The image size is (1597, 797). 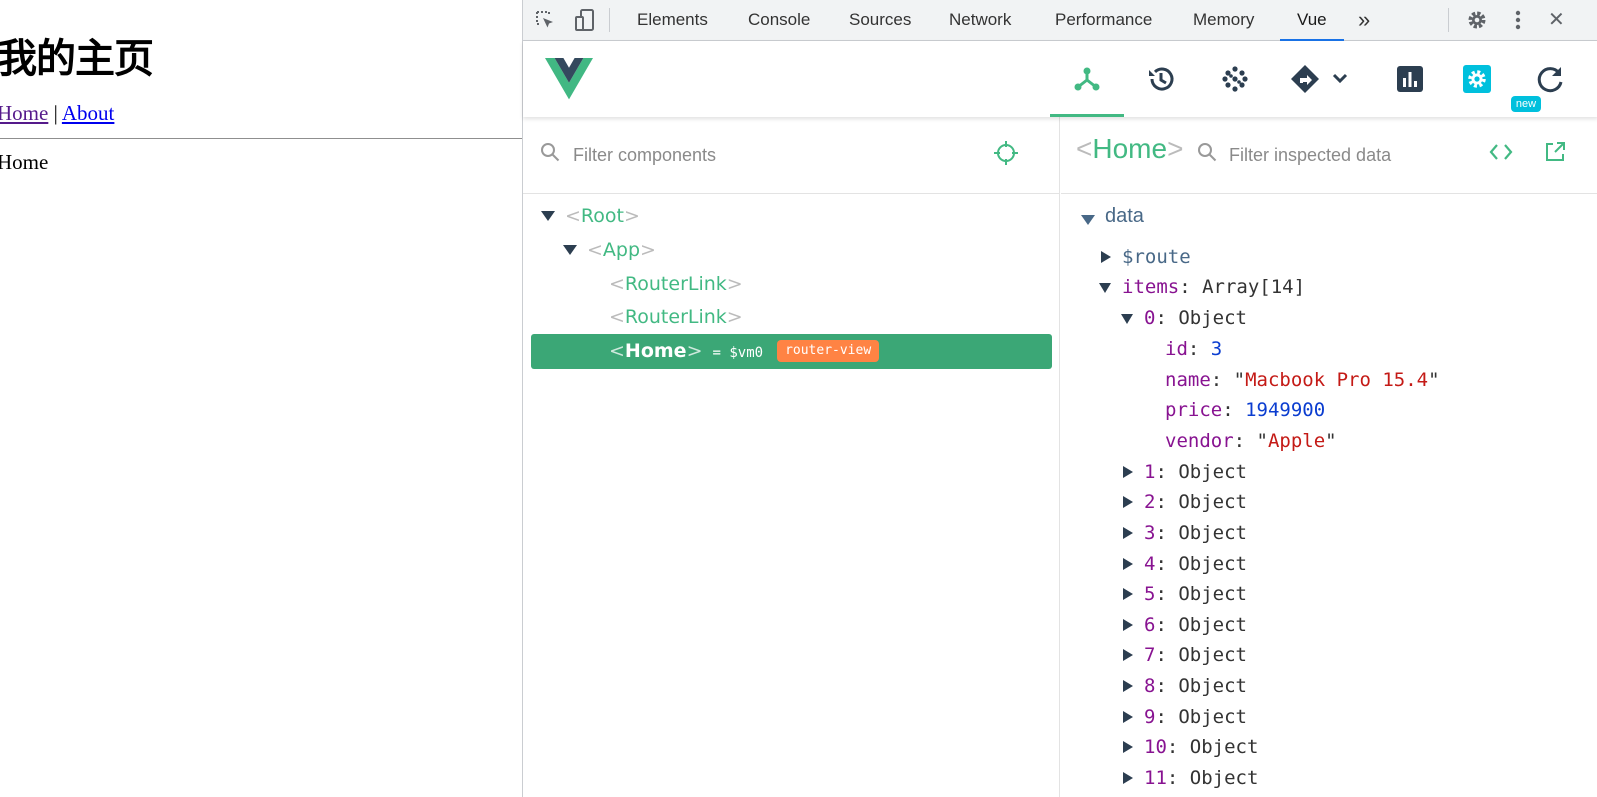 What do you see at coordinates (1185, 686) in the screenshot?
I see `data-row-item: 8: Object` at bounding box center [1185, 686].